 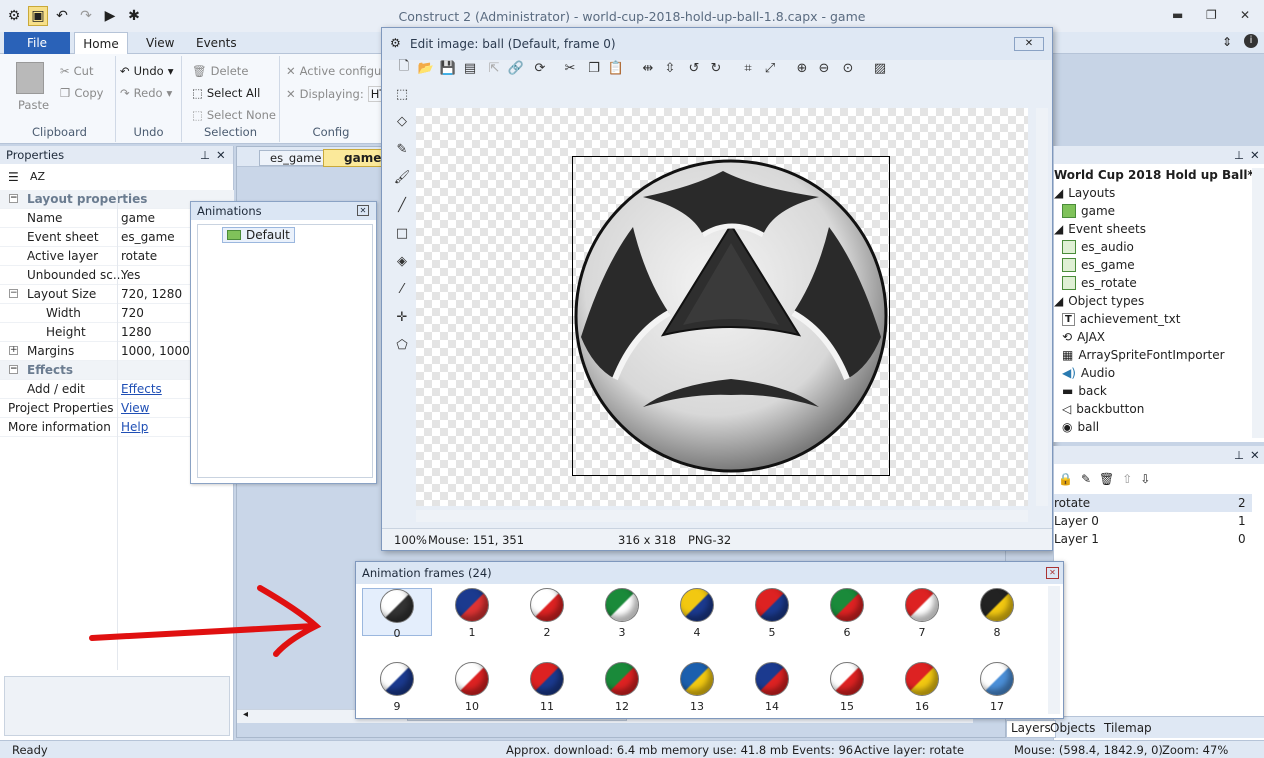 What do you see at coordinates (141, 389) in the screenshot?
I see `property-link: Effects` at bounding box center [141, 389].